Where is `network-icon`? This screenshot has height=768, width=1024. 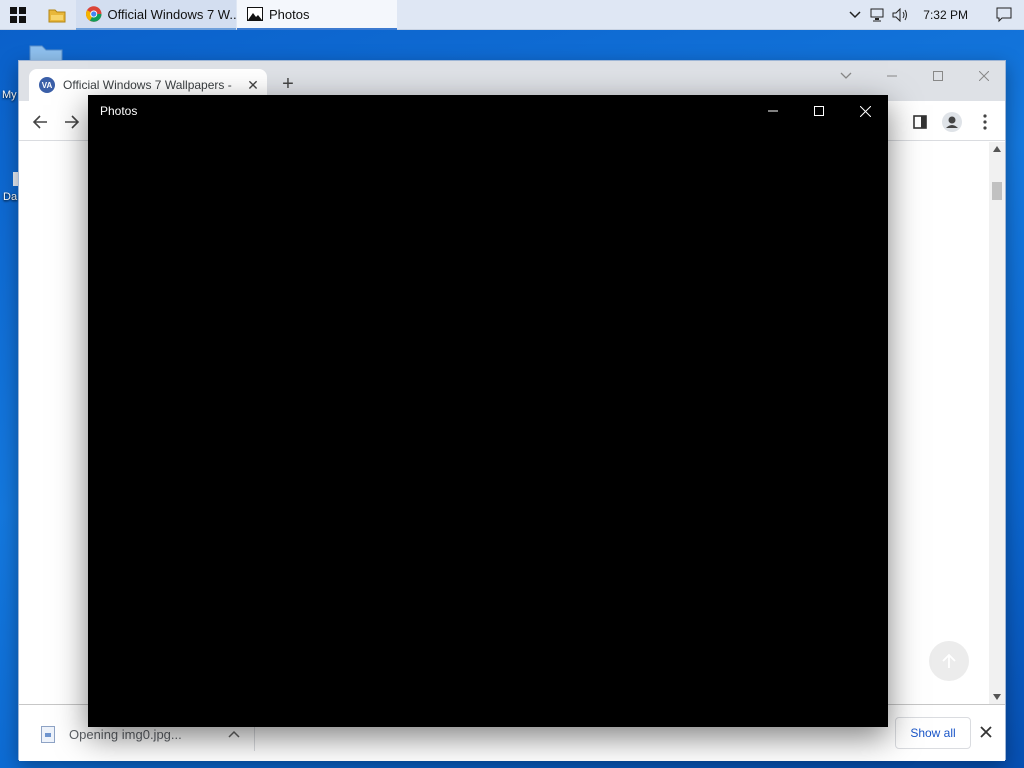 network-icon is located at coordinates (877, 15).